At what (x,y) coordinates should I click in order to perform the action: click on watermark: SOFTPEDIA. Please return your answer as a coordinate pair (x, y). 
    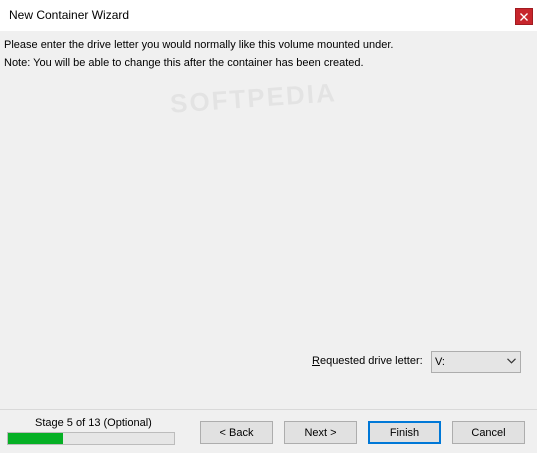
    Looking at the image, I should click on (253, 98).